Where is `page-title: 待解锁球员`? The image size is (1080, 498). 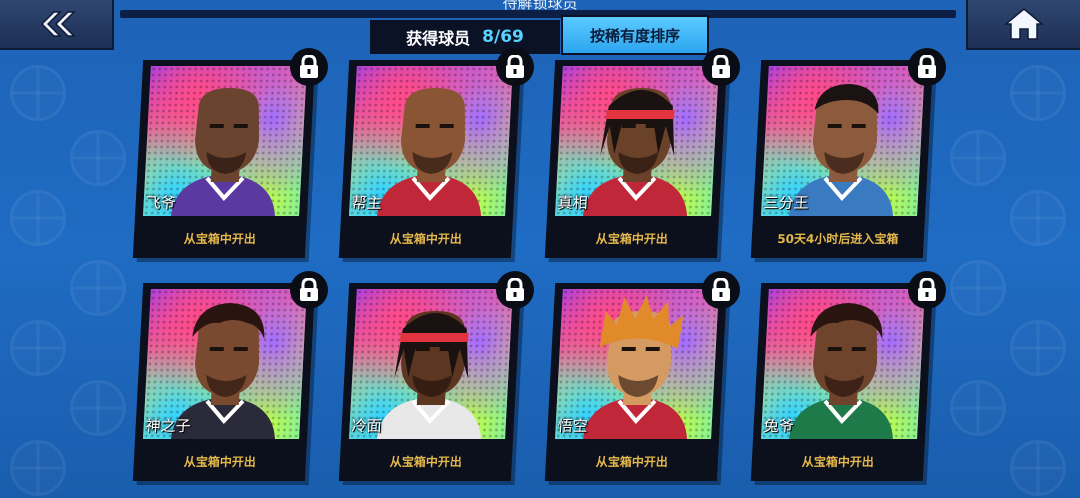 page-title: 待解锁球员 is located at coordinates (540, 6).